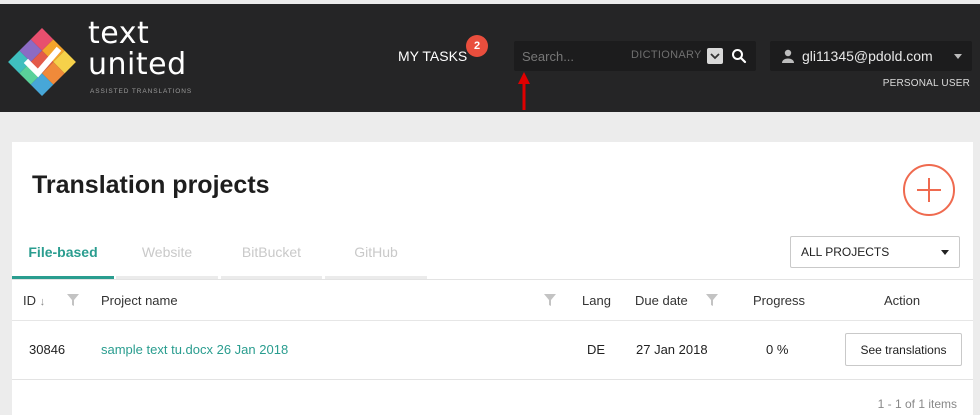 This screenshot has width=980, height=415. Describe the element at coordinates (29, 300) in the screenshot. I see `column-id-label: ID` at that location.